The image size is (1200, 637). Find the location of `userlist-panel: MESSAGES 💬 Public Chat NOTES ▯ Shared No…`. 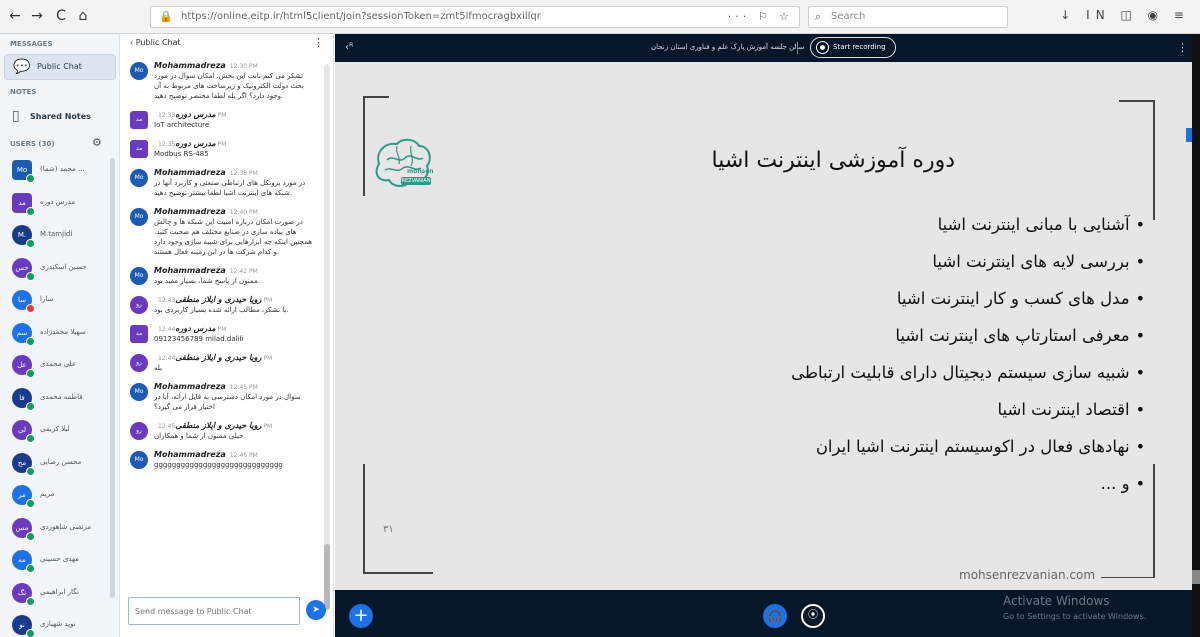

userlist-panel: MESSAGES 💬 Public Chat NOTES ▯ Shared No… is located at coordinates (60, 335).